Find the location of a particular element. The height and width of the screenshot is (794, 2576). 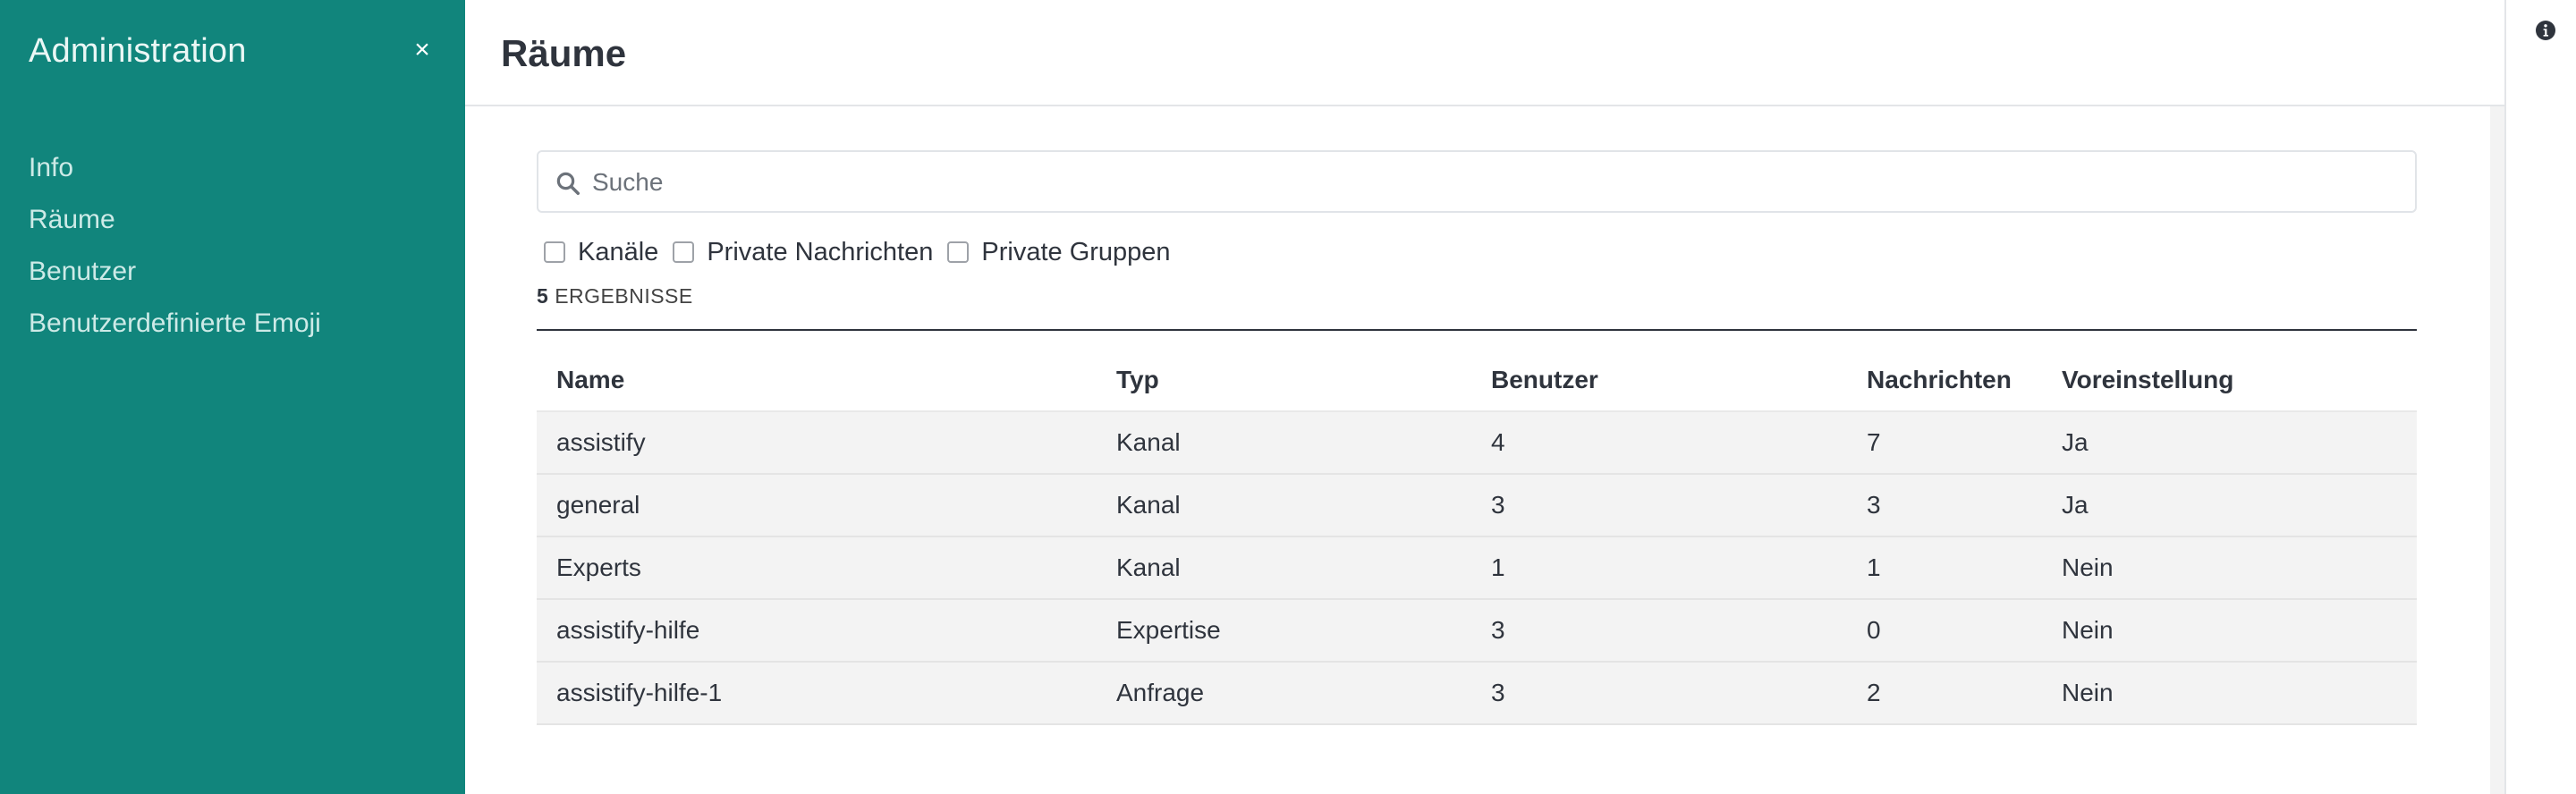

table-row: assistify-hilfe-1 Anfrage 3 2 Nein is located at coordinates (1477, 693).